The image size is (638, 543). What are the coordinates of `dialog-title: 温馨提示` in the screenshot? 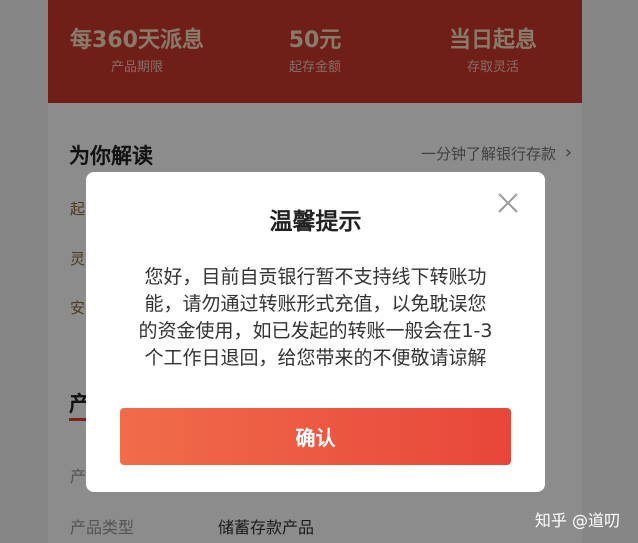 It's located at (315, 222).